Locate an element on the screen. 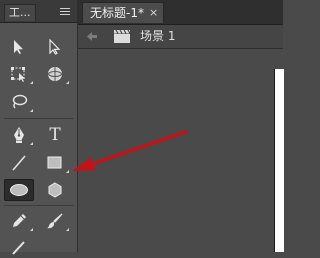  document-tab: 无标题-1* × is located at coordinates (123, 12).